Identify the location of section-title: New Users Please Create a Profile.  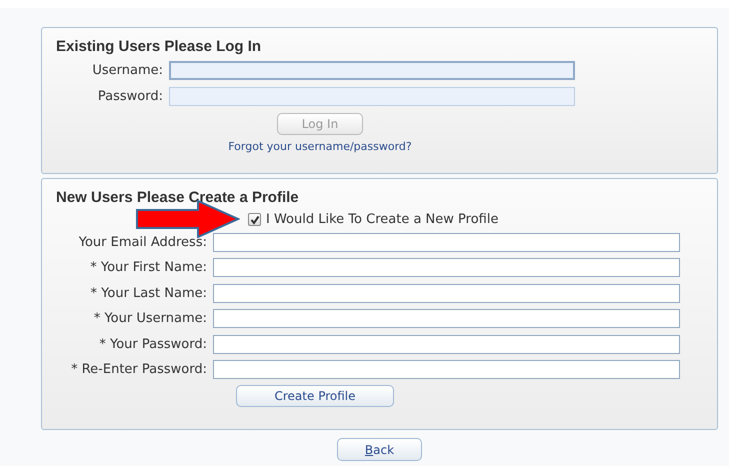
(178, 198).